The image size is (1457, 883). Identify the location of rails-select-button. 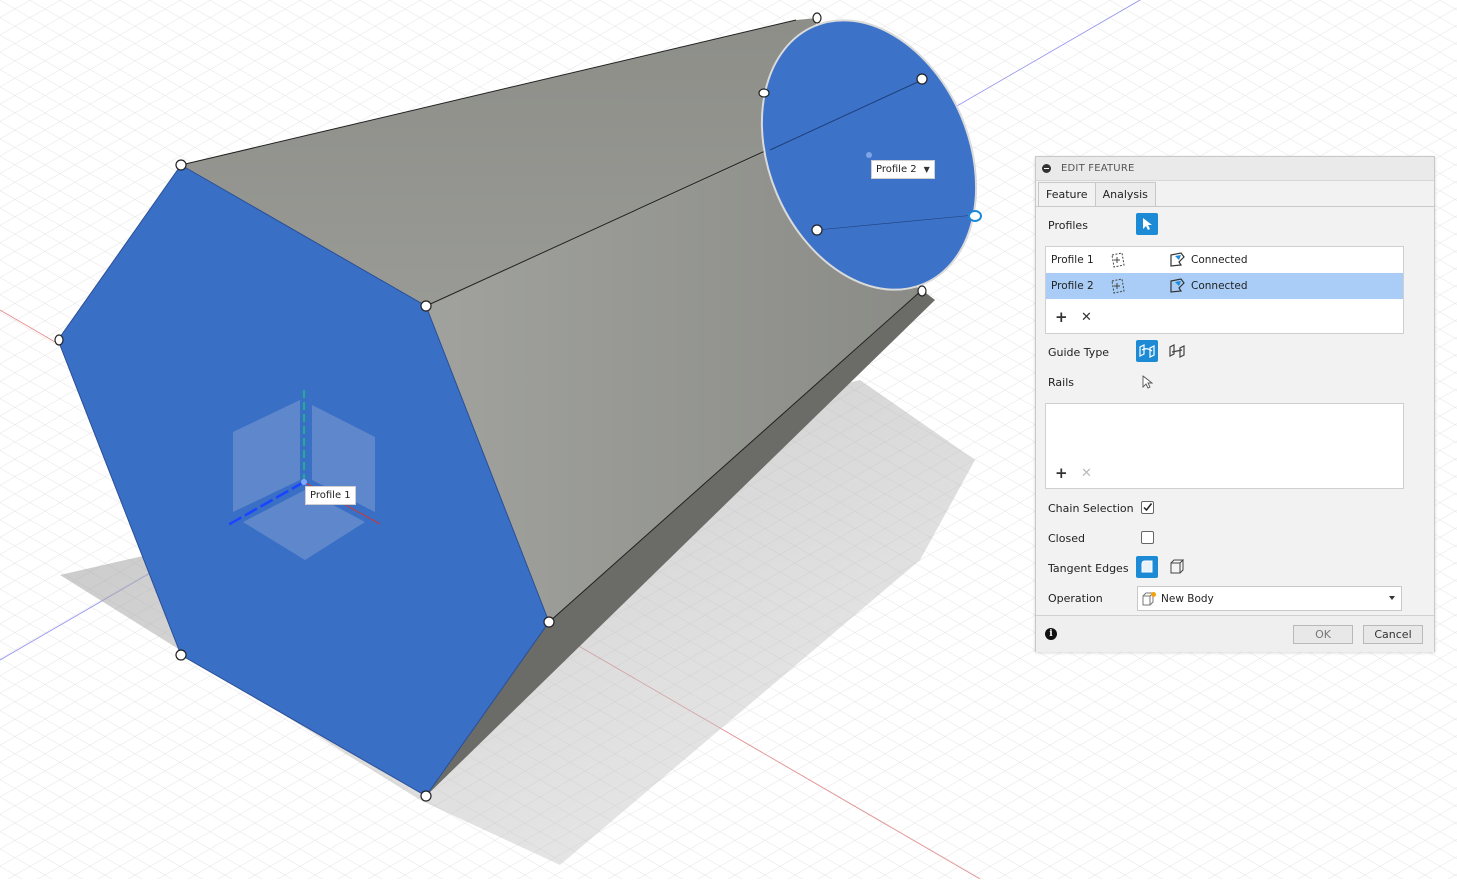
(1147, 382).